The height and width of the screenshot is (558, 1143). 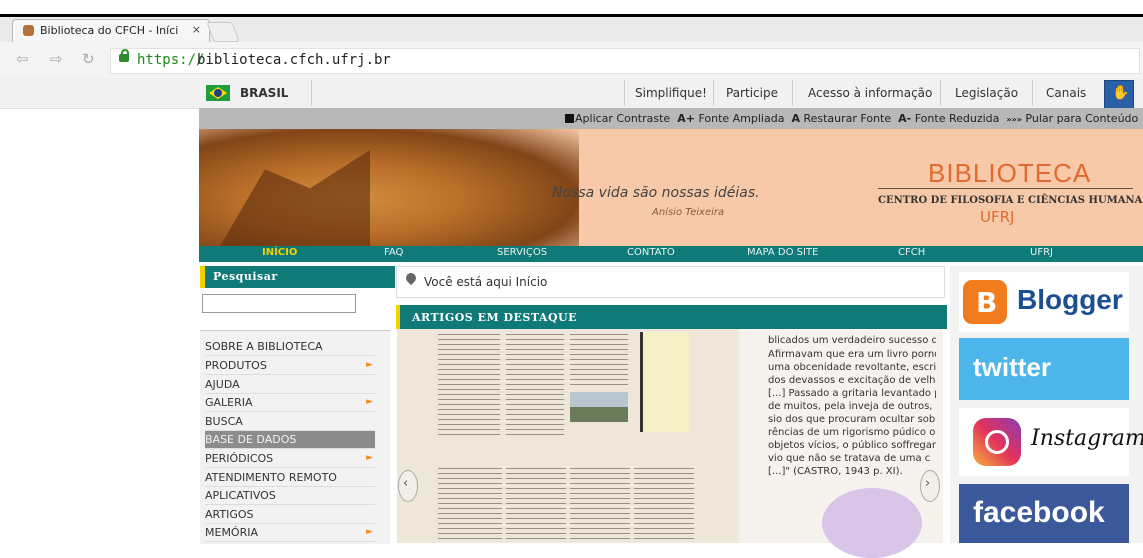 What do you see at coordinates (852, 367) in the screenshot?
I see `article-text-line: uma obcenidade revoltante, escrito p` at bounding box center [852, 367].